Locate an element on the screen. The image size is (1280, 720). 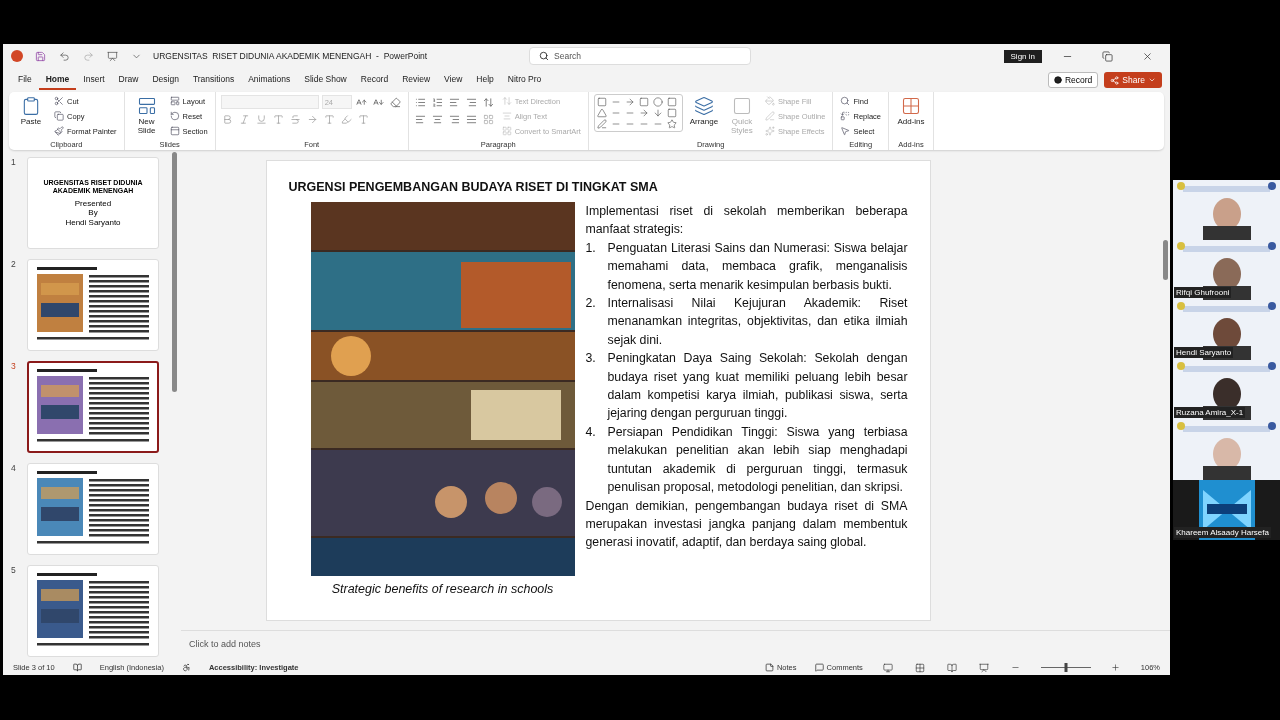
copy-icon is located at coordinates (59, 116).